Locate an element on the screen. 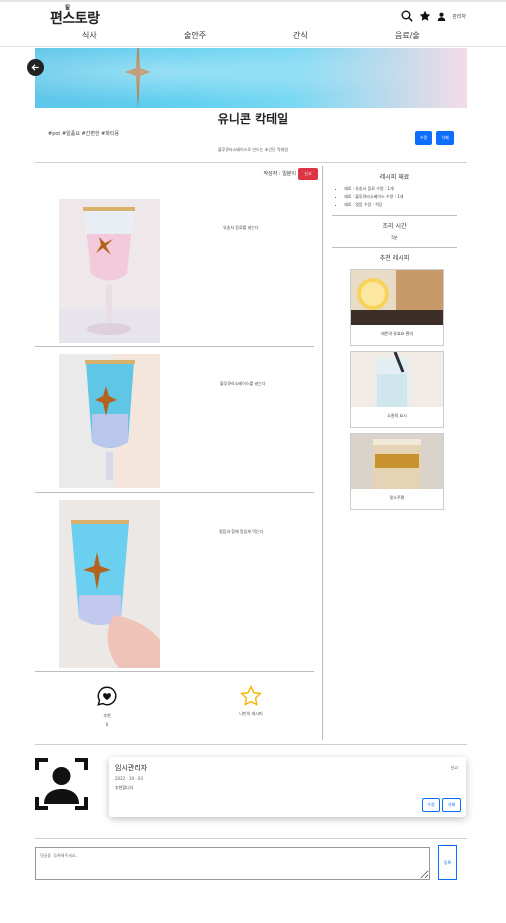 This screenshot has height=923, width=506. delete-comment-button: 삭제 is located at coordinates (451, 805).